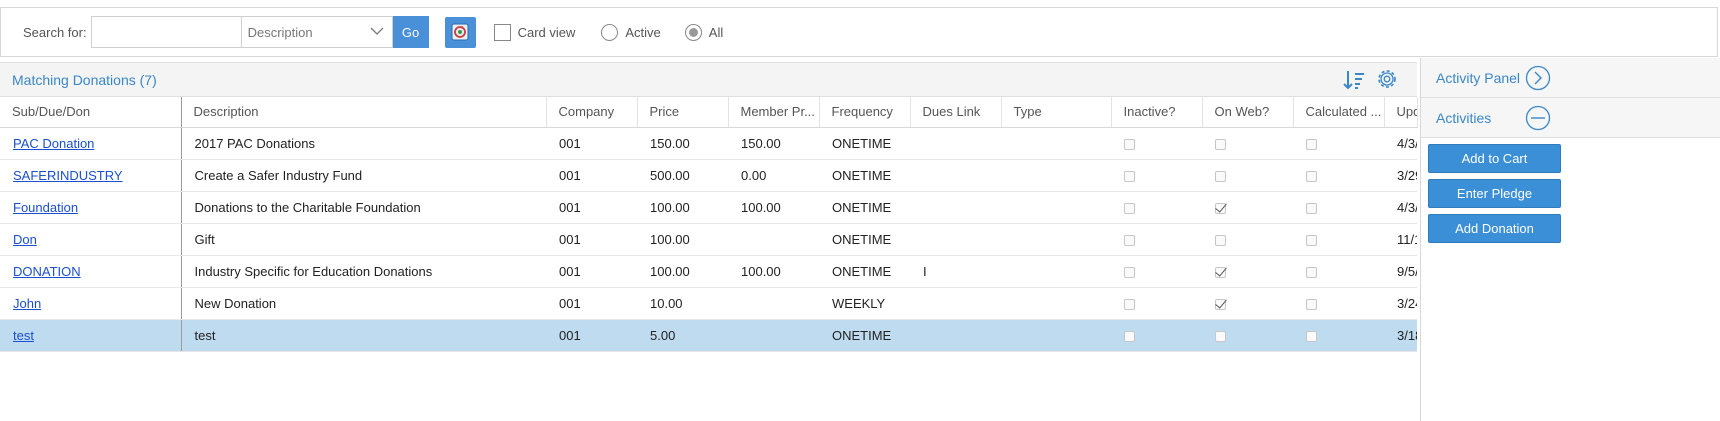  Describe the element at coordinates (1248, 112) in the screenshot. I see `column-header: On Web?` at that location.